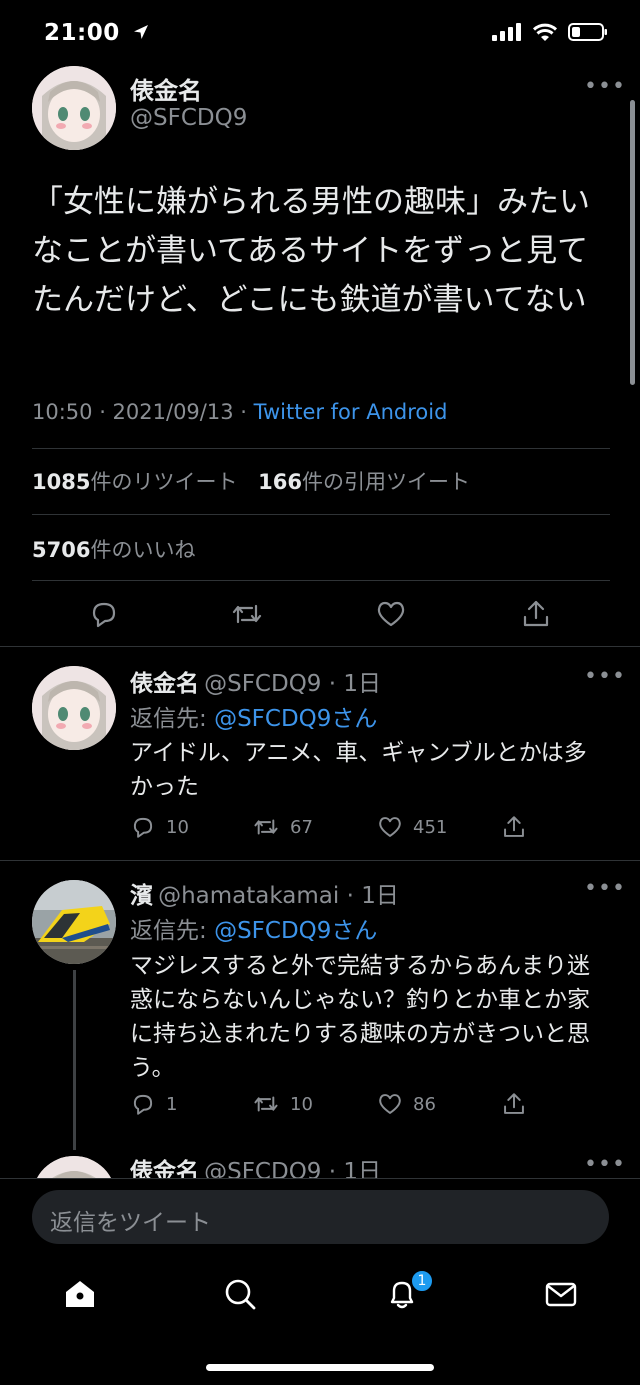 This screenshot has width=640, height=1385. I want to click on reply-header: 俵金名 @SFCDQ9 · 1日, so click(255, 681).